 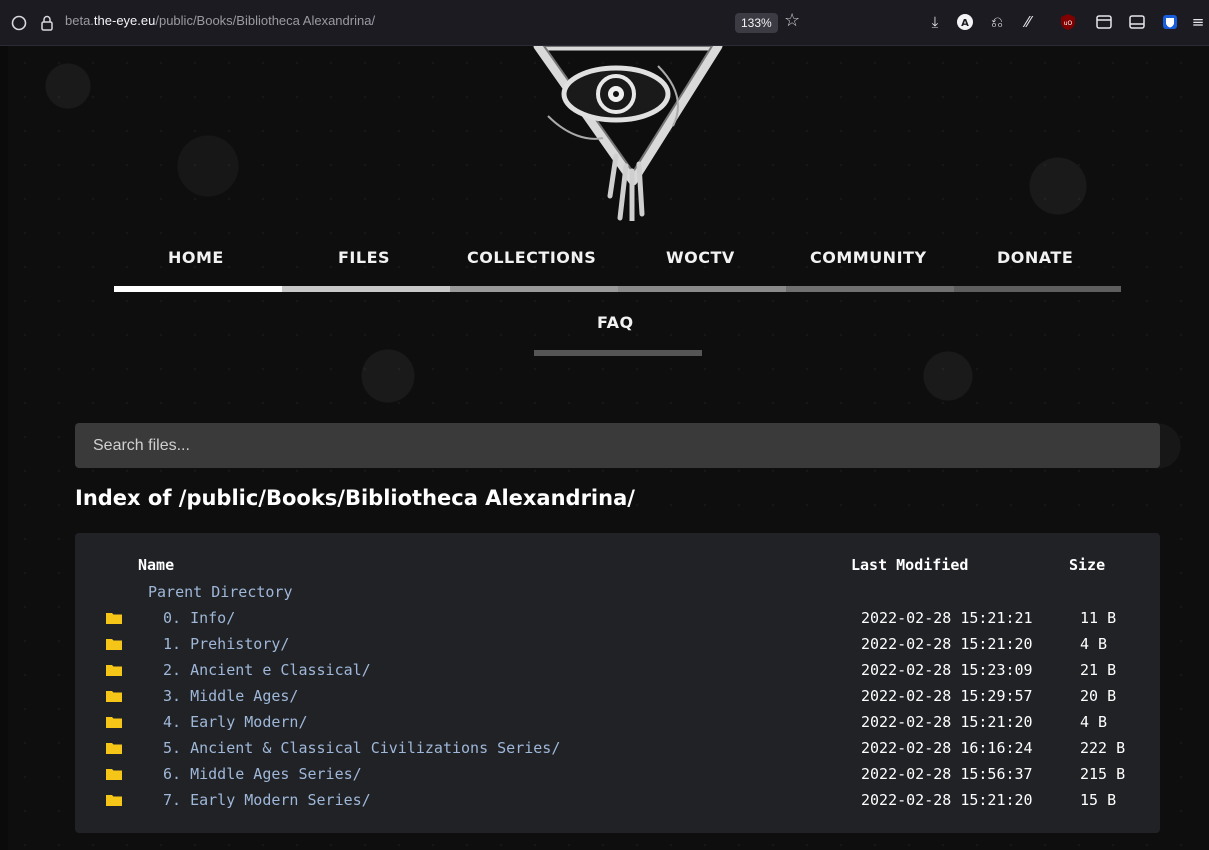 I want to click on svg-text: uO, so click(x=1068, y=23).